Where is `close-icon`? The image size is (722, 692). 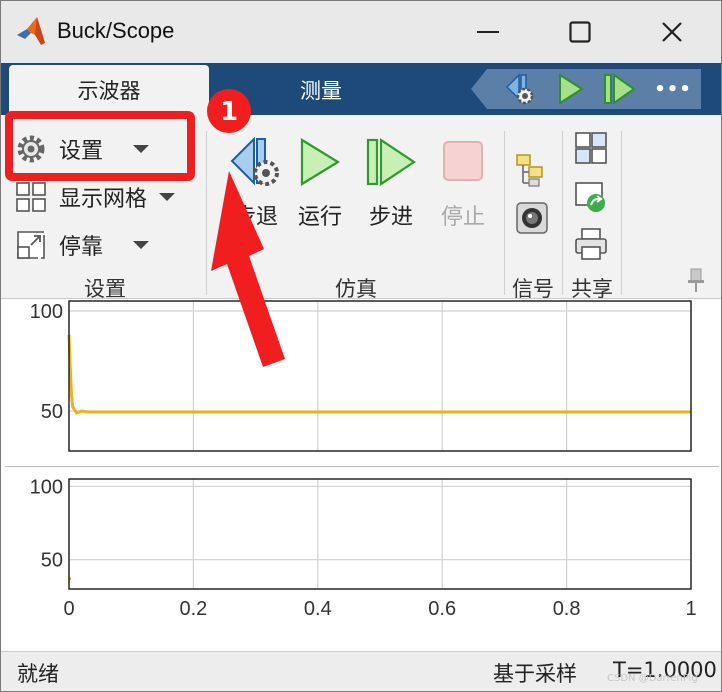 close-icon is located at coordinates (672, 32).